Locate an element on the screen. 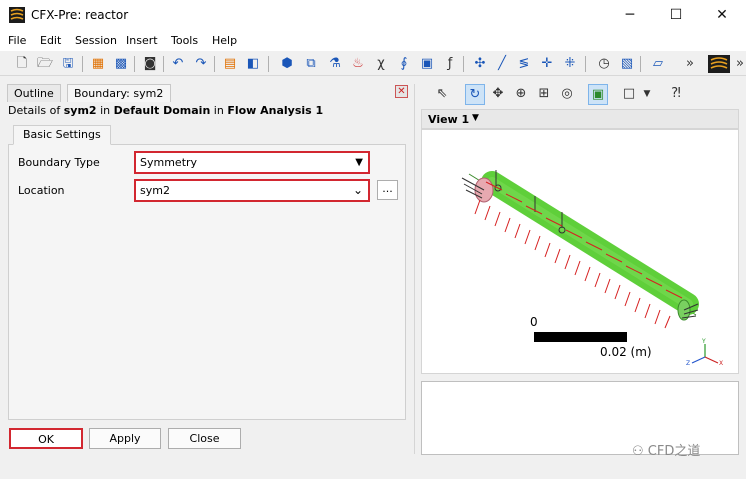 The width and height of the screenshot is (746, 479). toolbar-overflow-icon: » is located at coordinates (690, 64).